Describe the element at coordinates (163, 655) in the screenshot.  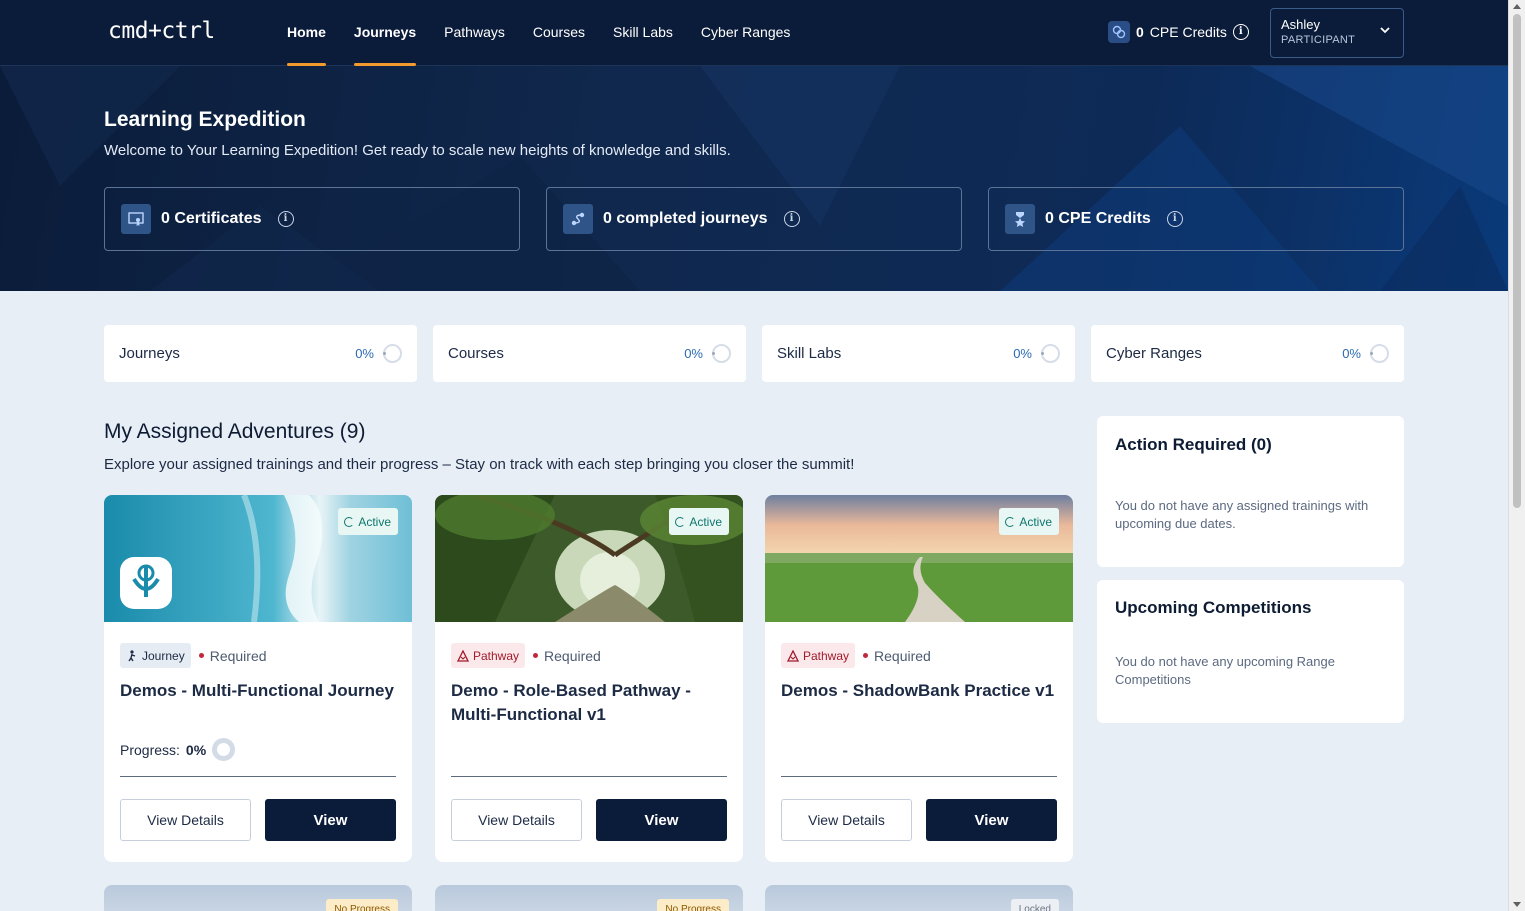
I see `type-label: Journey` at that location.